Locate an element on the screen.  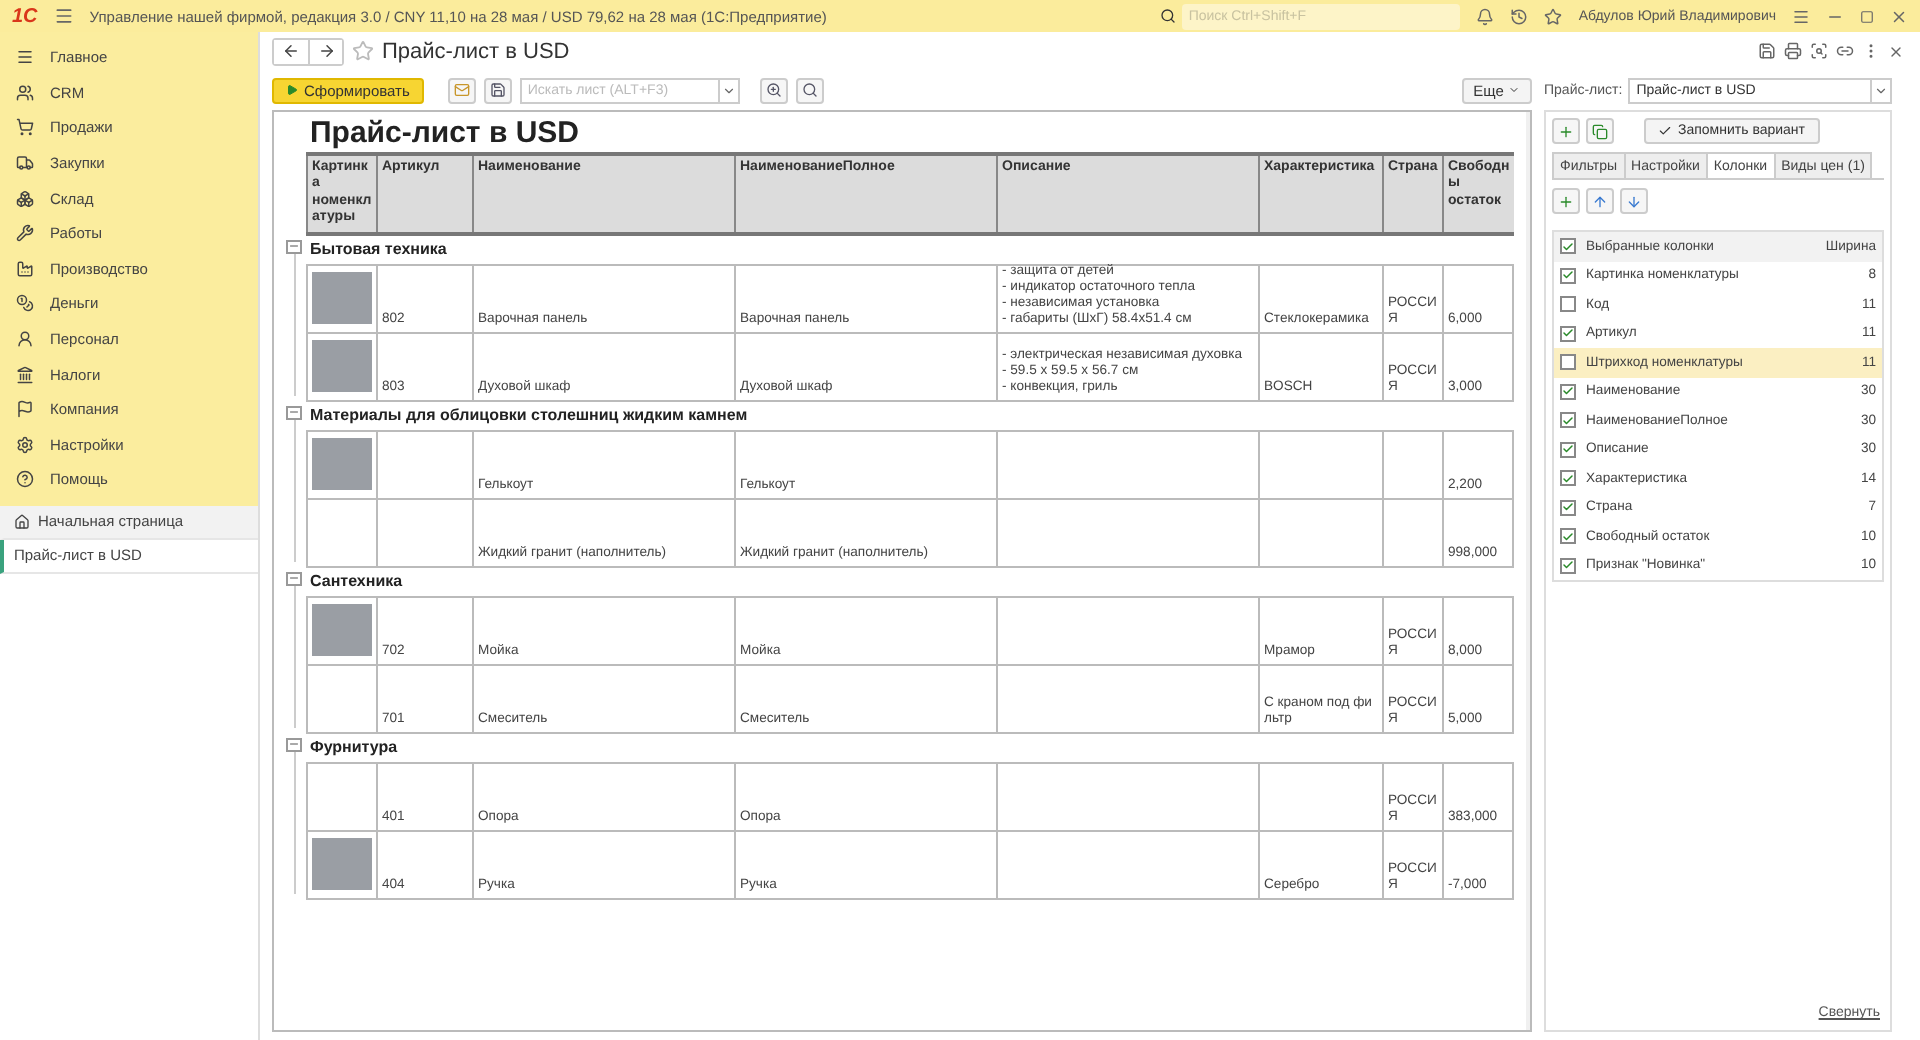
preview-button is located at coordinates (1819, 51).